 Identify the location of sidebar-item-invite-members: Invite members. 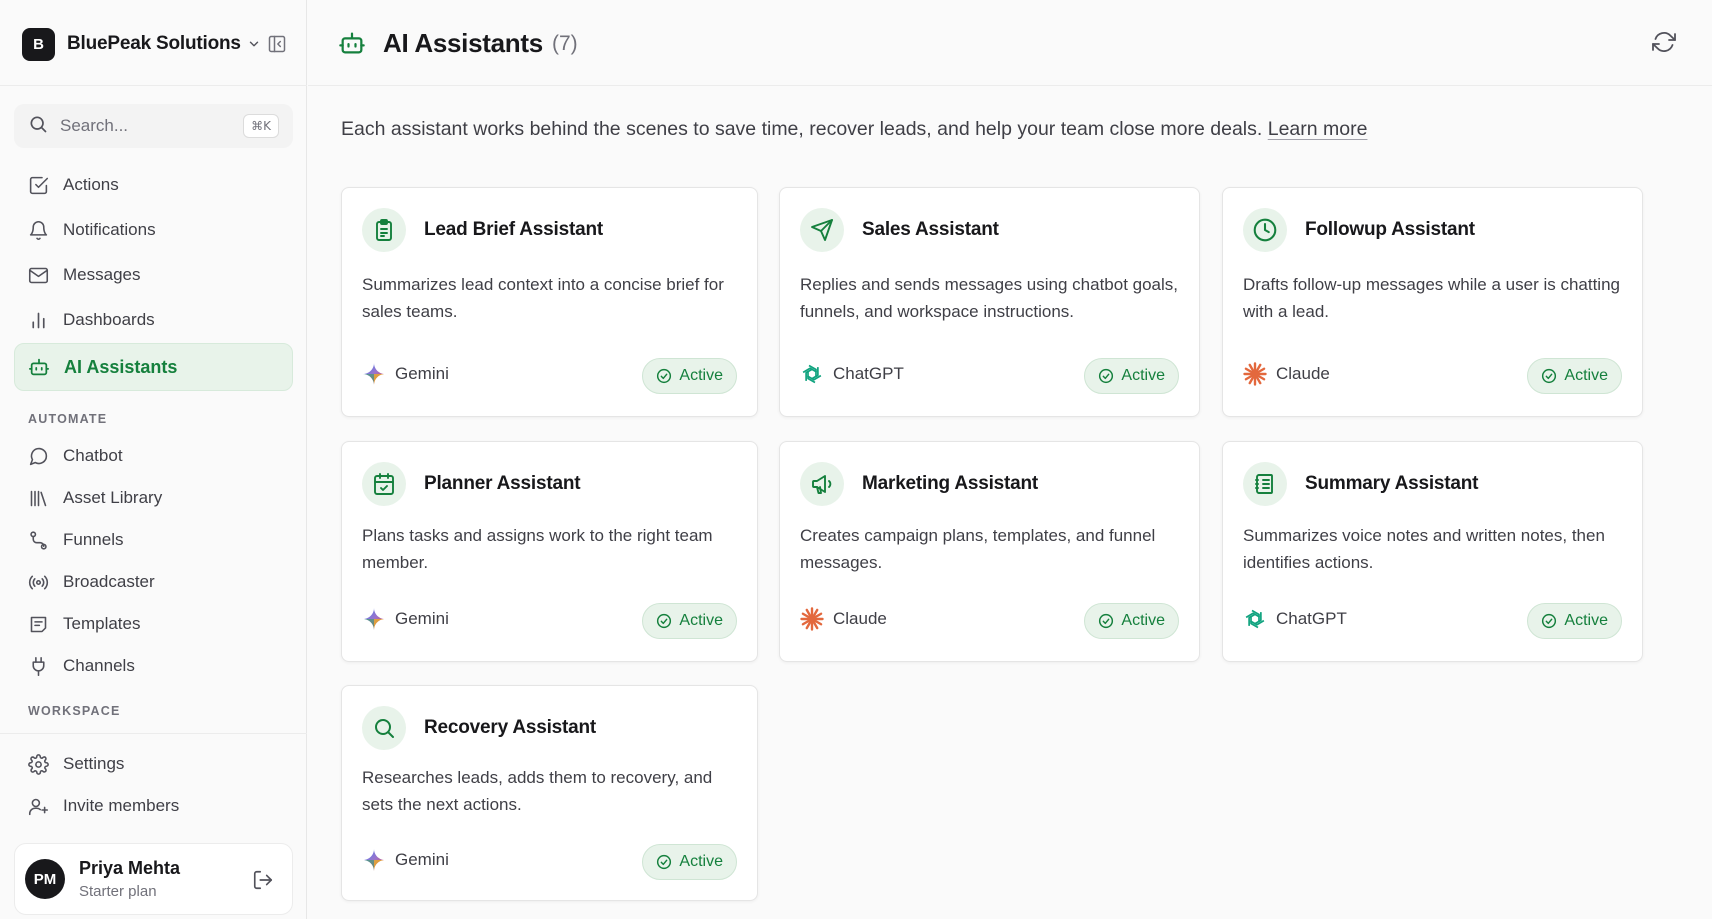
(153, 806).